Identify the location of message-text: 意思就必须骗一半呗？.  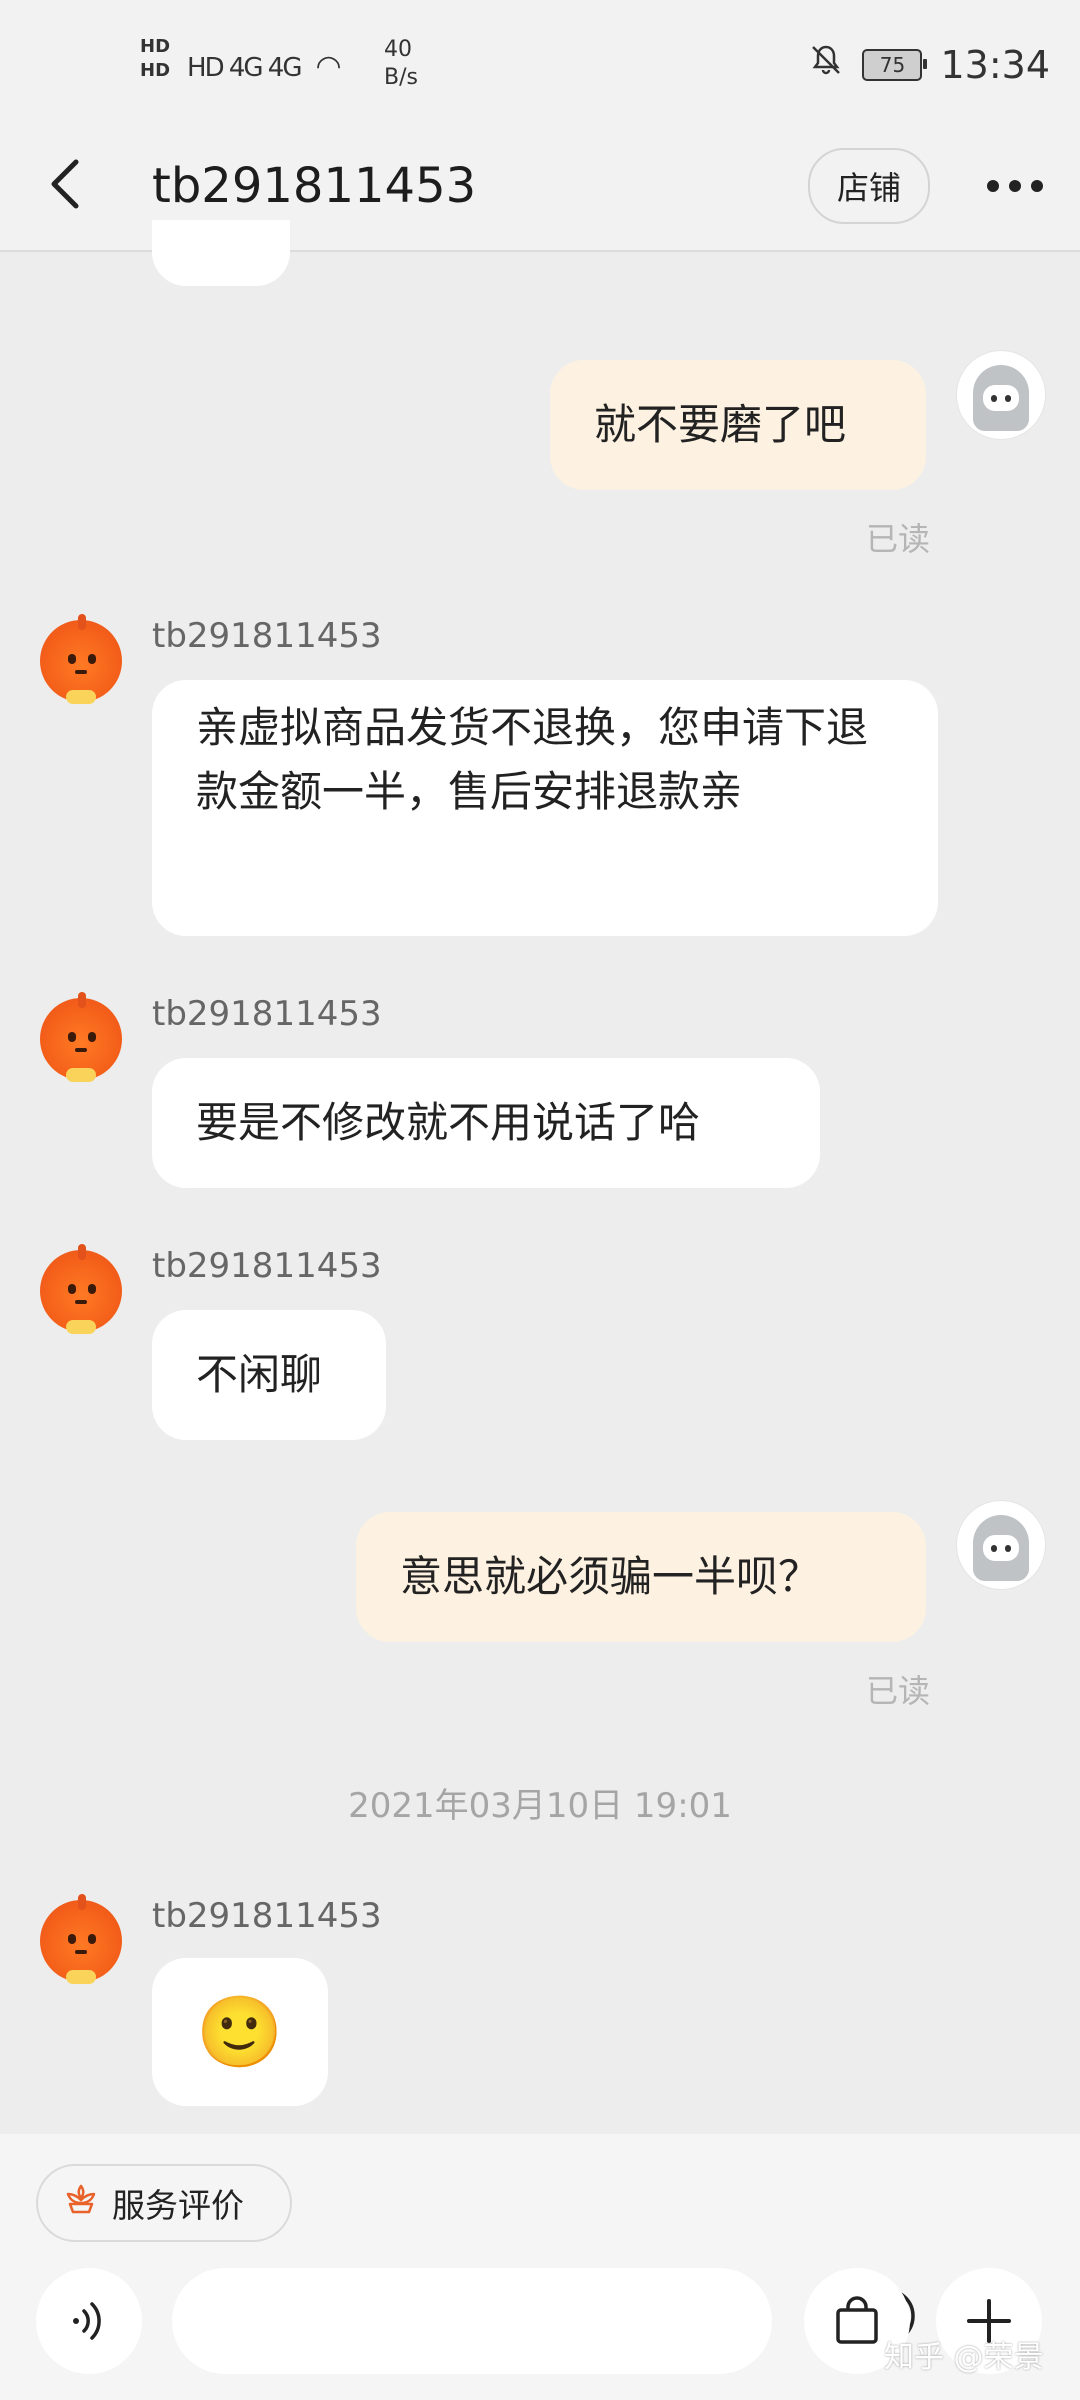
(610, 1576).